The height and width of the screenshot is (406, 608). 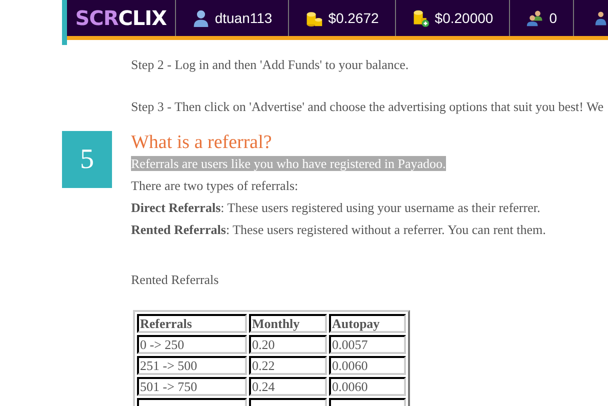 What do you see at coordinates (421, 18) in the screenshot?
I see `coins-add-icon` at bounding box center [421, 18].